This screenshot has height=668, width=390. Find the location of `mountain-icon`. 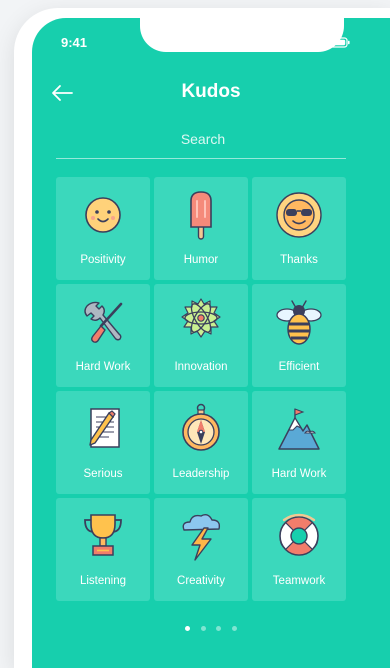

mountain-icon is located at coordinates (299, 429).